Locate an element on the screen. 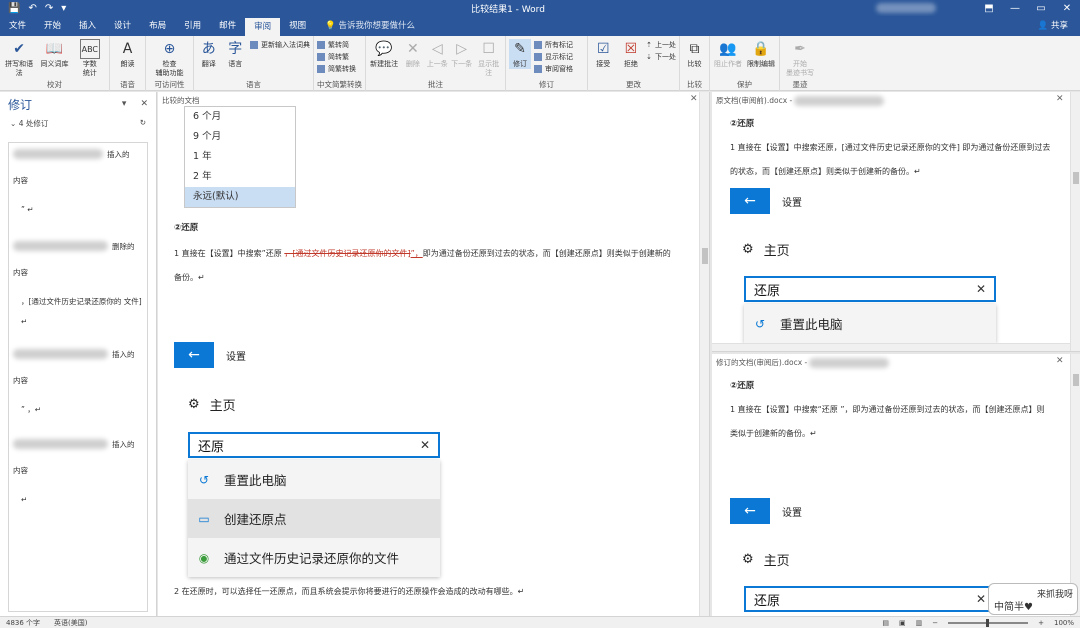  tab-mailings: 邮件 is located at coordinates (227, 26).